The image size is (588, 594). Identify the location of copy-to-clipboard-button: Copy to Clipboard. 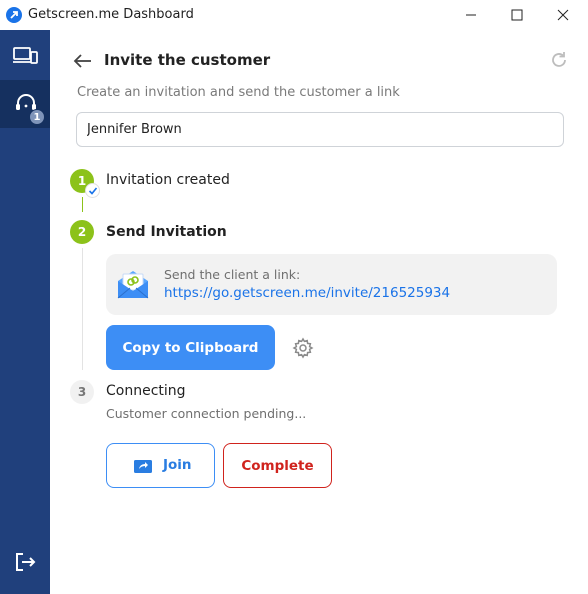
(190, 347).